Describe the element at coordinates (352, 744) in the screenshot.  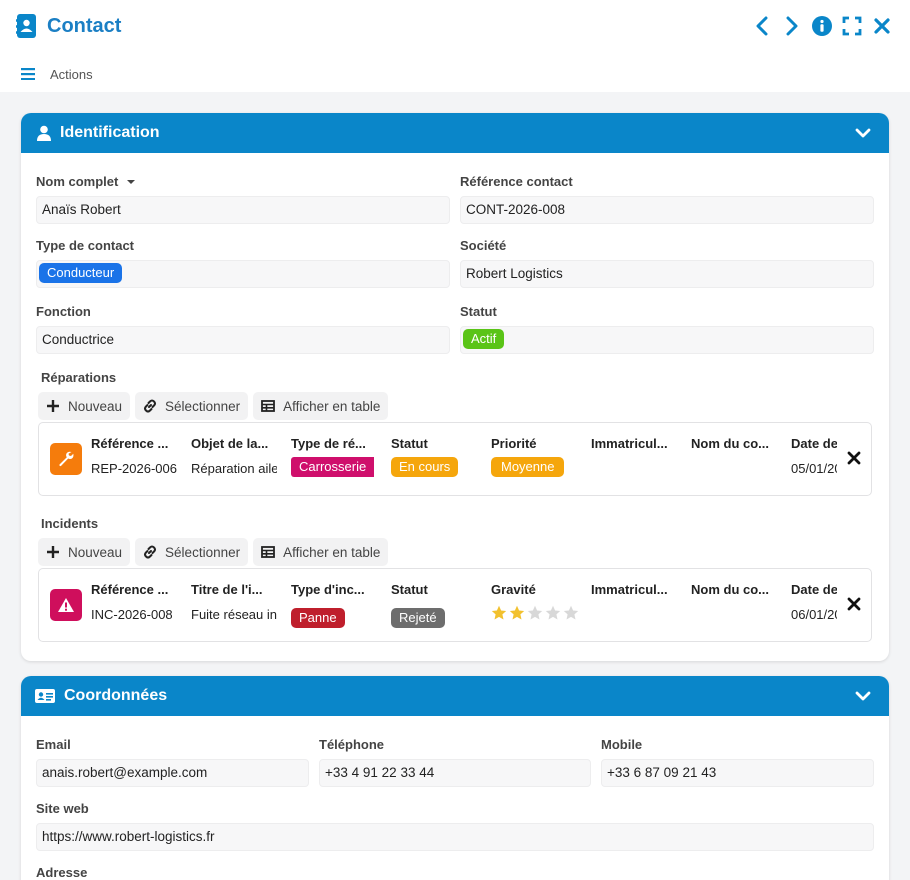
I see `telephone-label: Téléphone` at that location.